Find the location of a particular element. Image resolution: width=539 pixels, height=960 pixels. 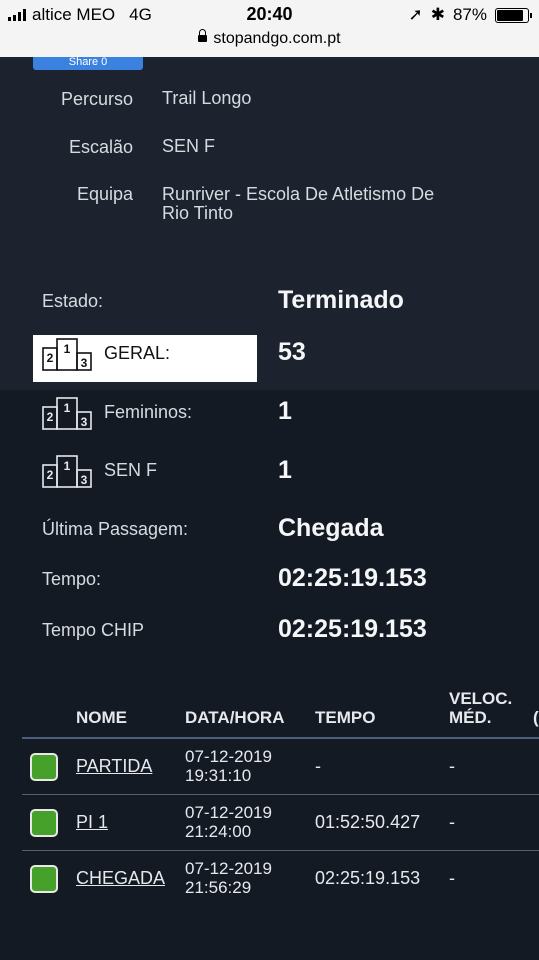

checkpoint-time: 02:25:19.153 is located at coordinates (368, 878).